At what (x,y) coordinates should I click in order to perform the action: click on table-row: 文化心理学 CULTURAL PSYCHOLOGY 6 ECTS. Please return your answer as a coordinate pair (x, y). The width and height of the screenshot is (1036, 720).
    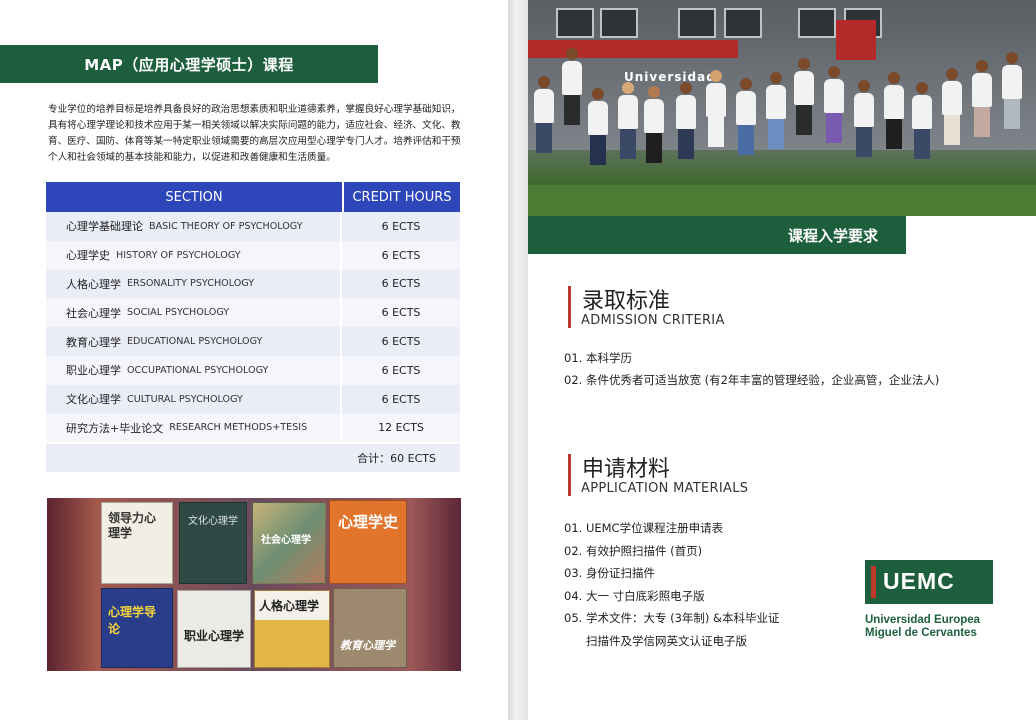
    Looking at the image, I should click on (253, 399).